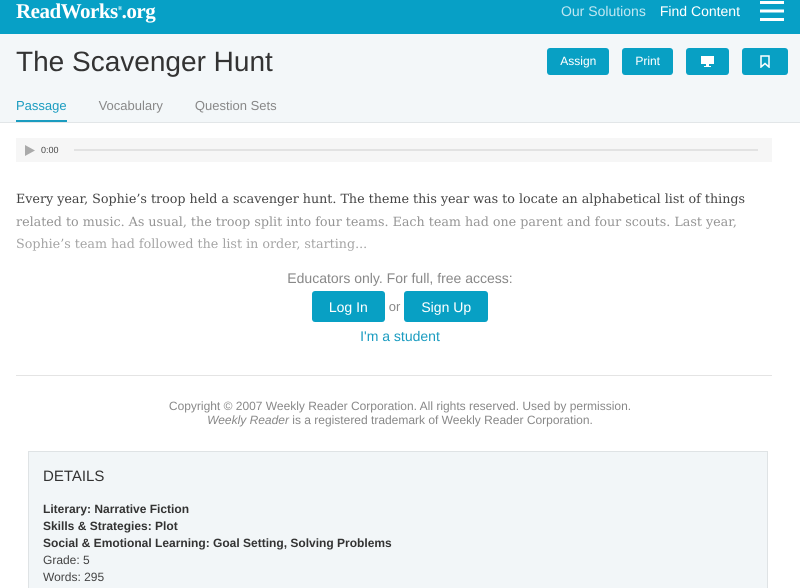 This screenshot has width=800, height=588. Describe the element at coordinates (144, 62) in the screenshot. I see `passage-title: The Scavenger Hunt` at that location.